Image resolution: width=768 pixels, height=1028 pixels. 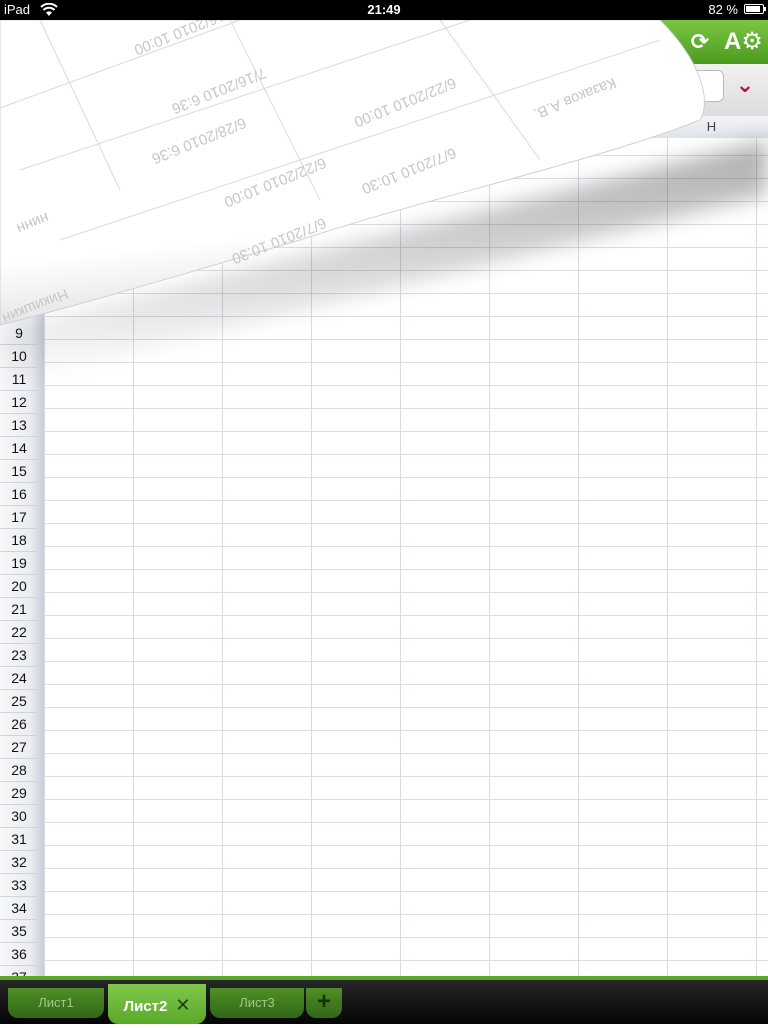 What do you see at coordinates (19, 402) in the screenshot?
I see `row-number: 12` at bounding box center [19, 402].